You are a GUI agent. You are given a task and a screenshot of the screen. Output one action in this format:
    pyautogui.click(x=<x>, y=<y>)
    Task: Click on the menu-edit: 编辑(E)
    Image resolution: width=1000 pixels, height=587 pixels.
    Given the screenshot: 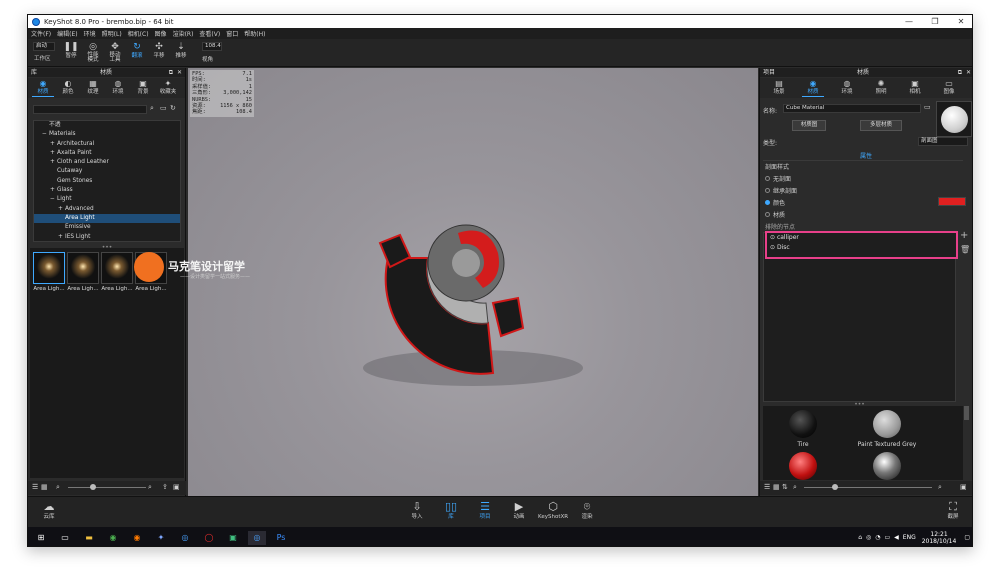 What is the action you would take?
    pyautogui.click(x=67, y=33)
    